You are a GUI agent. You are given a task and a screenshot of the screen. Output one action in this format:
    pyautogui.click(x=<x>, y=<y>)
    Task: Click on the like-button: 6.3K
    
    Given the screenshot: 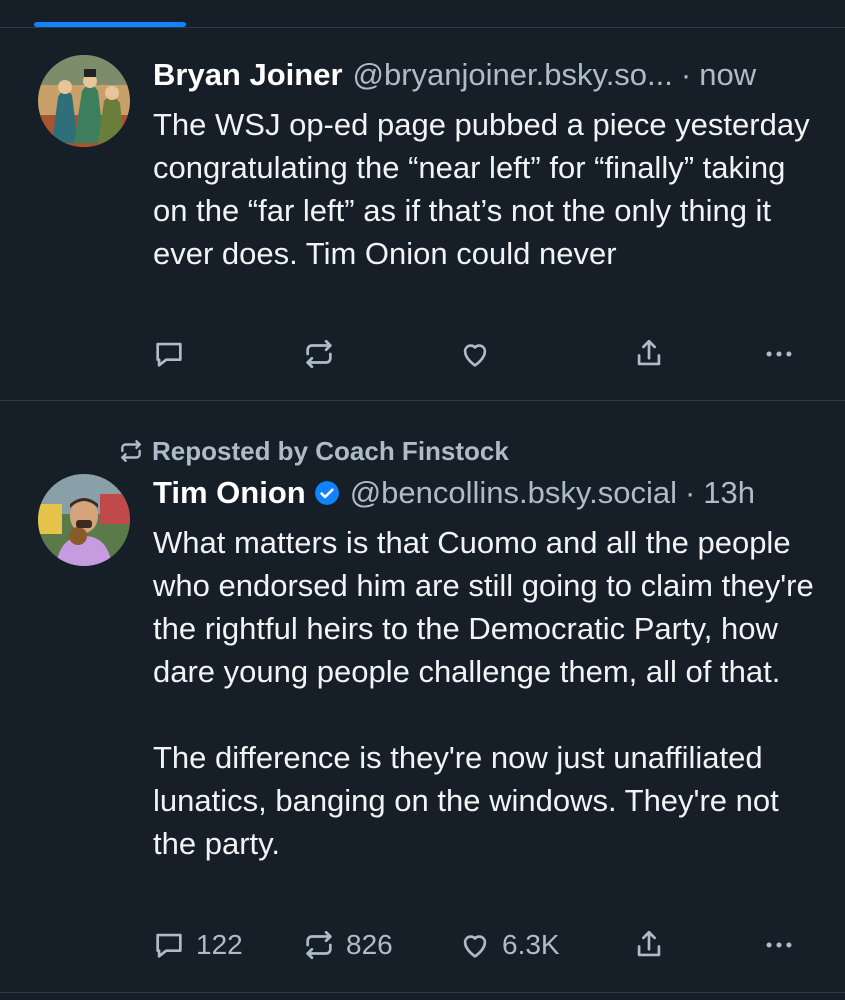 What is the action you would take?
    pyautogui.click(x=509, y=945)
    